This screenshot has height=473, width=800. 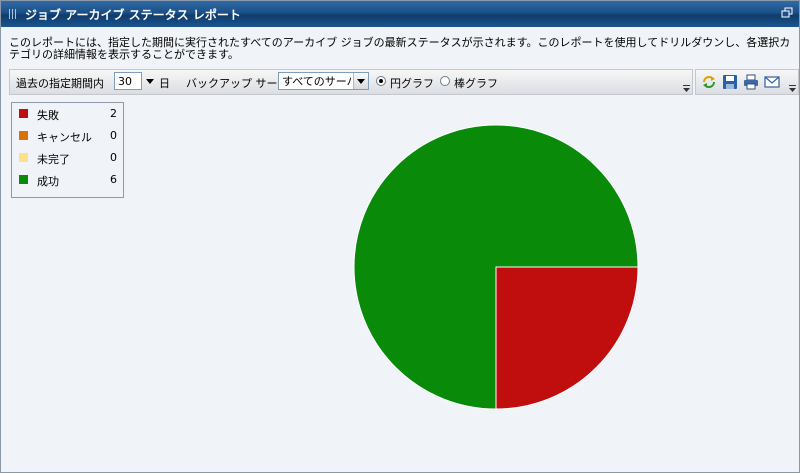 I want to click on pie-chart-radio, so click(x=381, y=81).